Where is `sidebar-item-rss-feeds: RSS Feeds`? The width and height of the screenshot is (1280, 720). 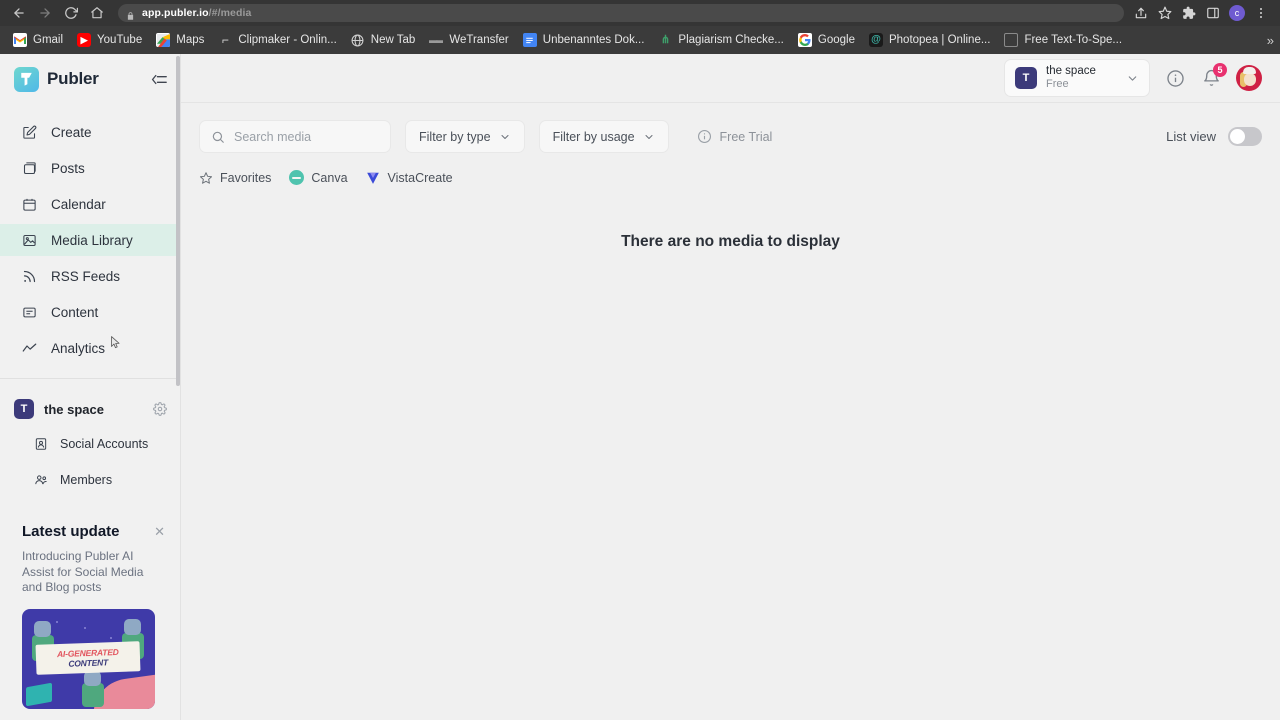 sidebar-item-rss-feeds: RSS Feeds is located at coordinates (90, 276).